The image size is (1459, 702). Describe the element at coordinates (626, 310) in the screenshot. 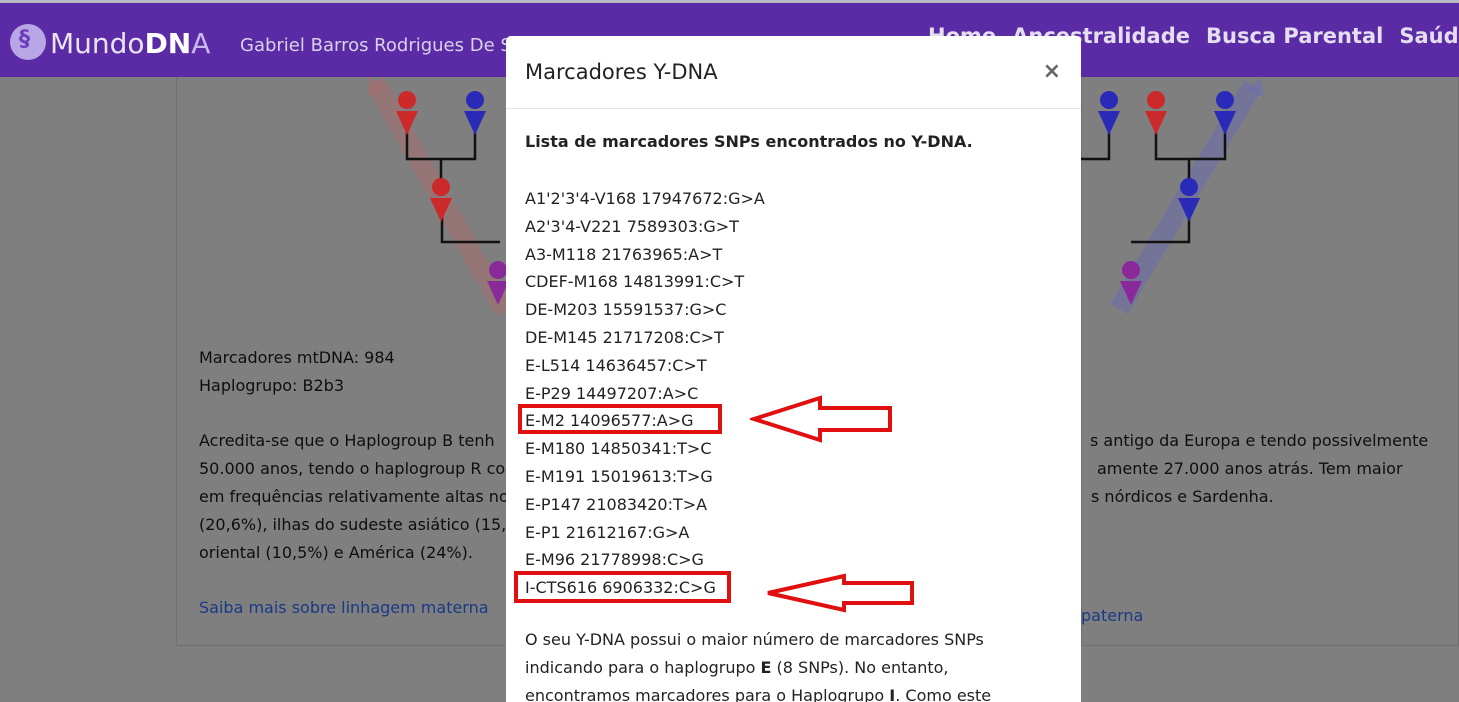

I see `marker-item: DE-M203 15591537:G>C` at that location.